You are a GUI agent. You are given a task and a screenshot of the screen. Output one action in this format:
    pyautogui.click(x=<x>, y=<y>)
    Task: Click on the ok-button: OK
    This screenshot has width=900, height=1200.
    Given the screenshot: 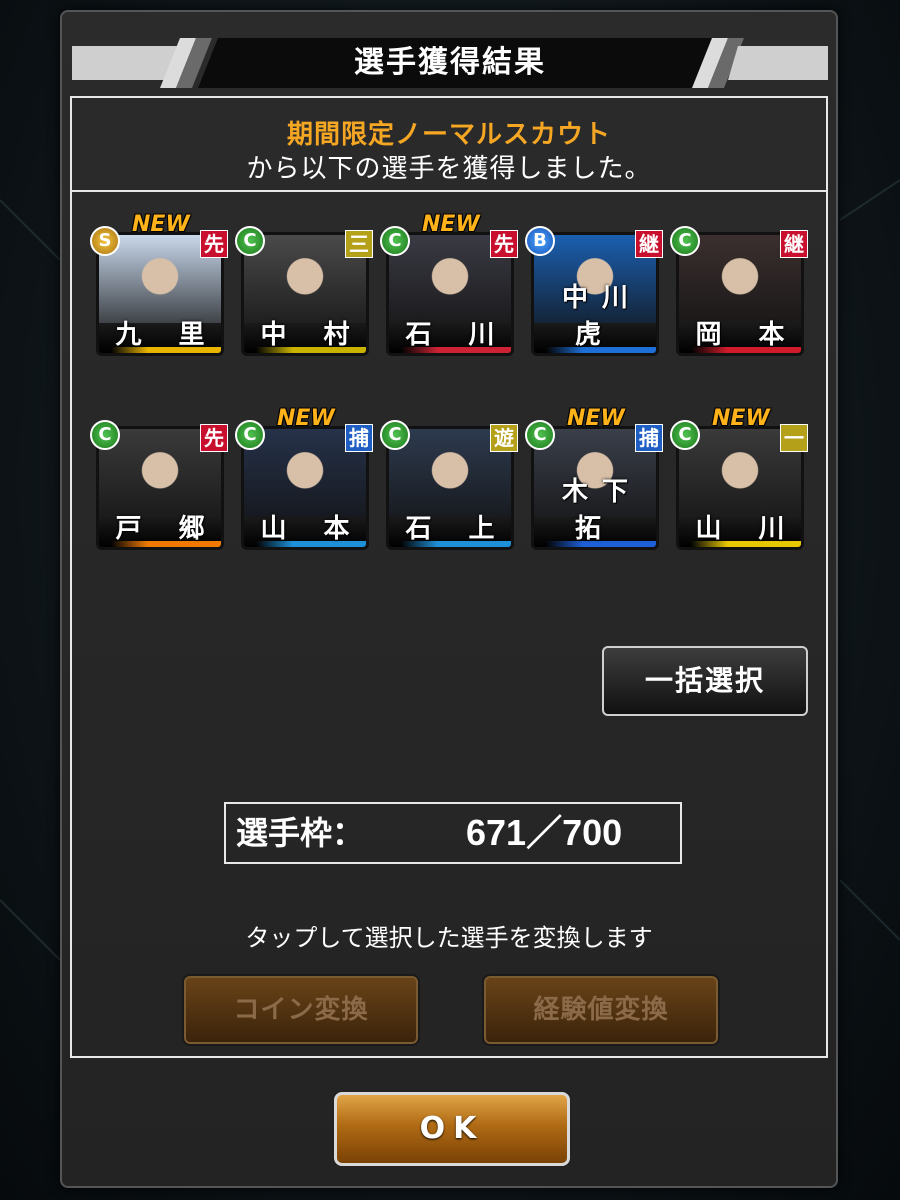 What is the action you would take?
    pyautogui.click(x=452, y=1129)
    